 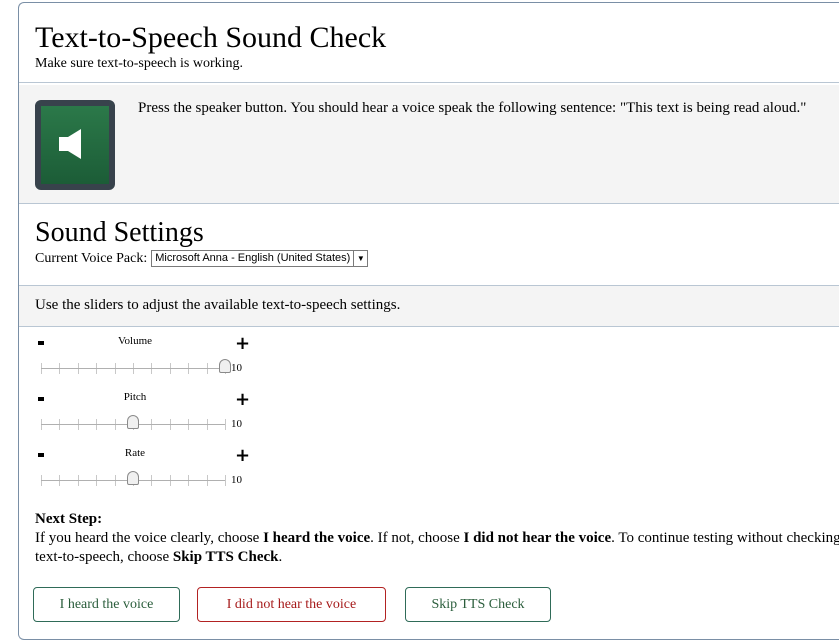 I want to click on page-subtitle: Make sure text-to-speech is working., so click(x=139, y=63).